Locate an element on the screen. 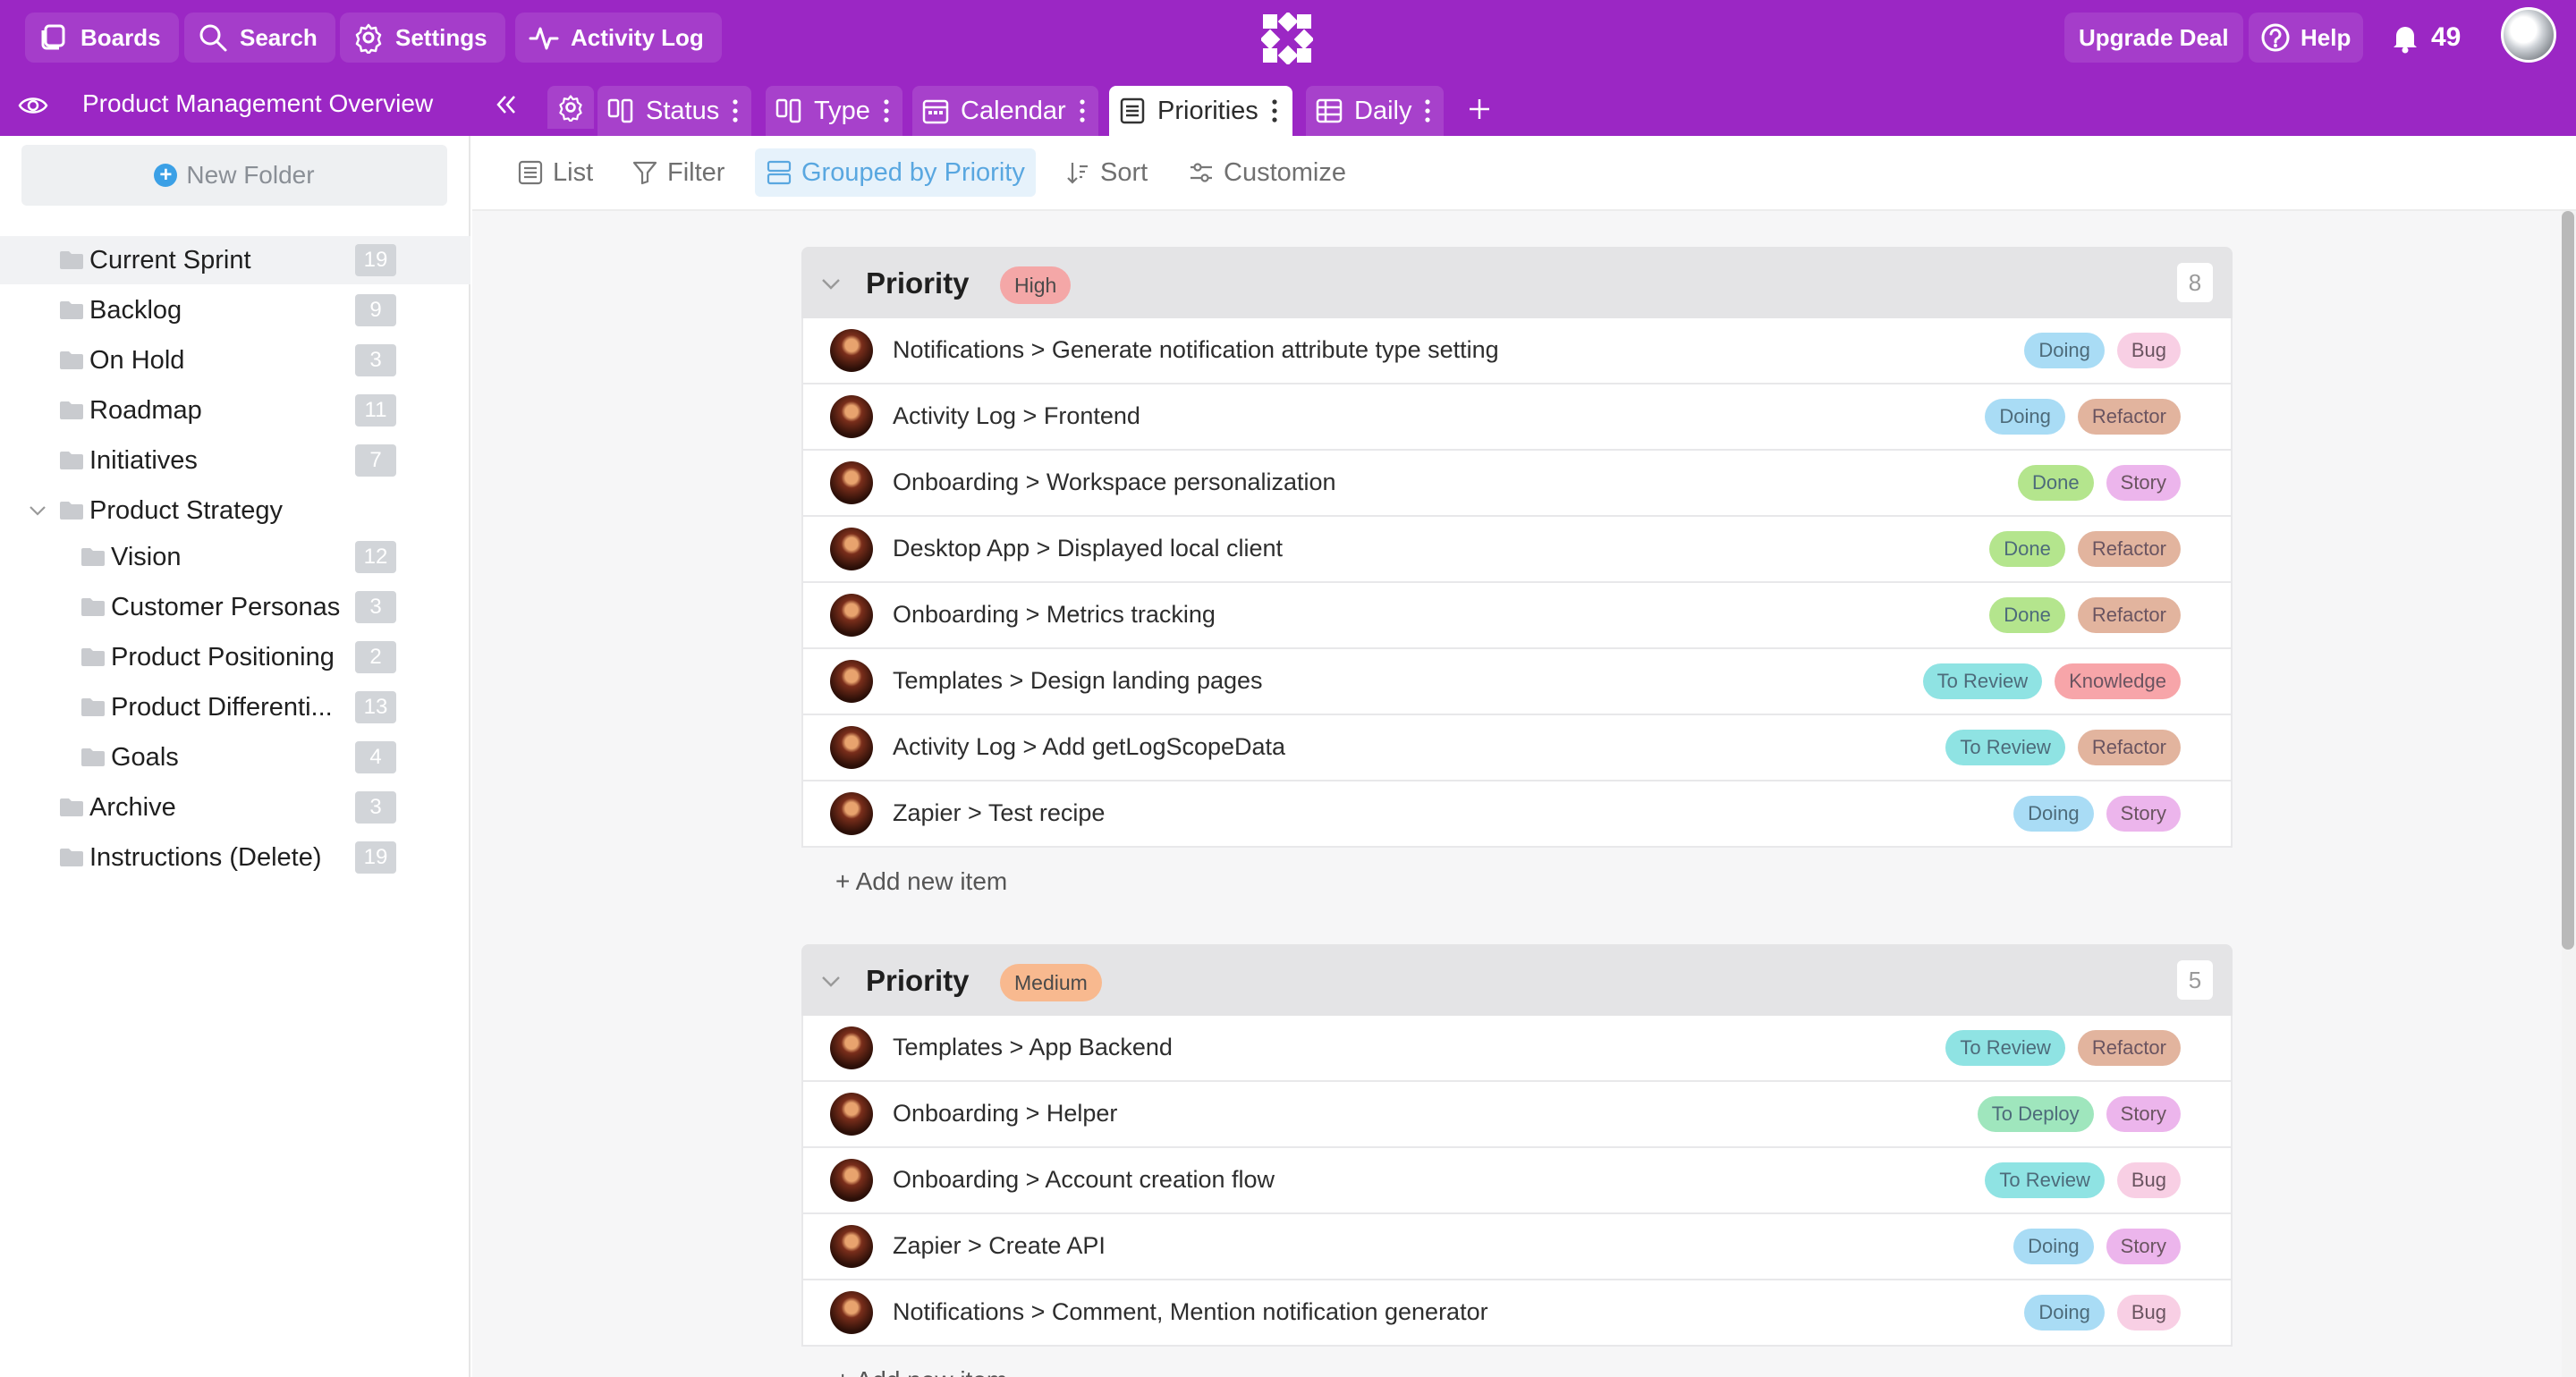 The width and height of the screenshot is (2576, 1377). item-title: Activity Log > Frontend is located at coordinates (1016, 416).